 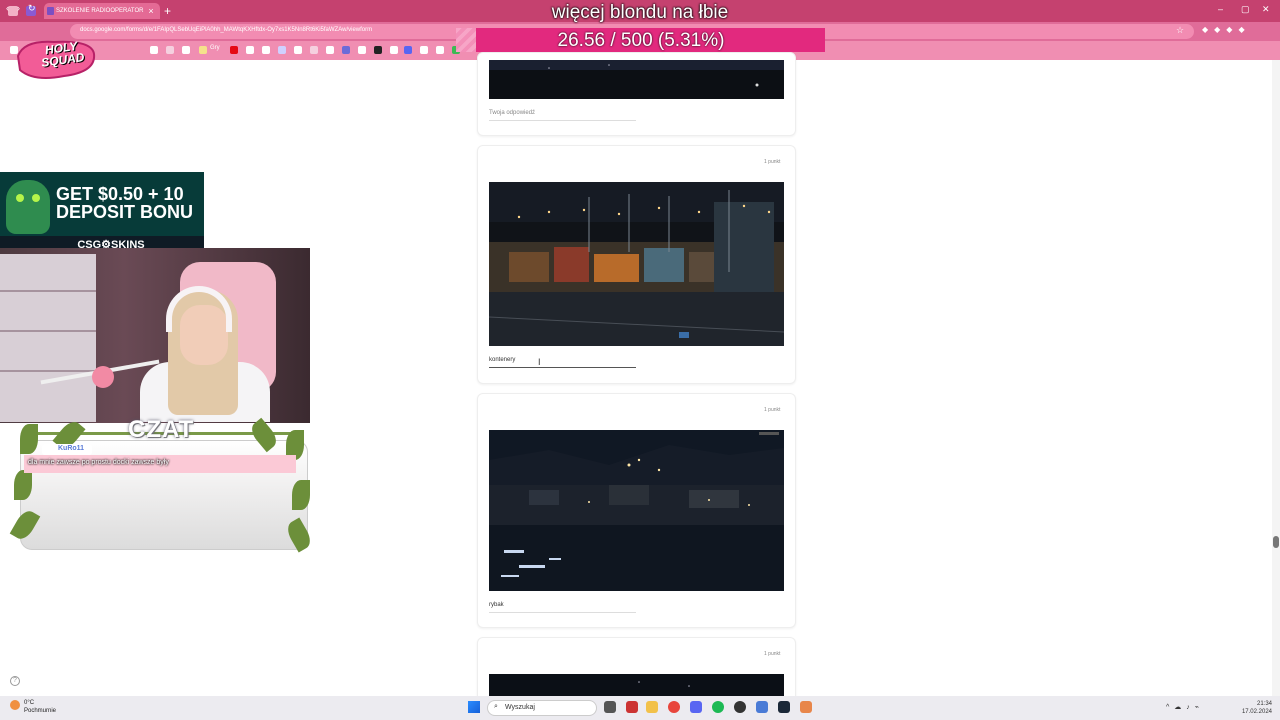 I want to click on maximize-icon: ▢, so click(x=1245, y=9).